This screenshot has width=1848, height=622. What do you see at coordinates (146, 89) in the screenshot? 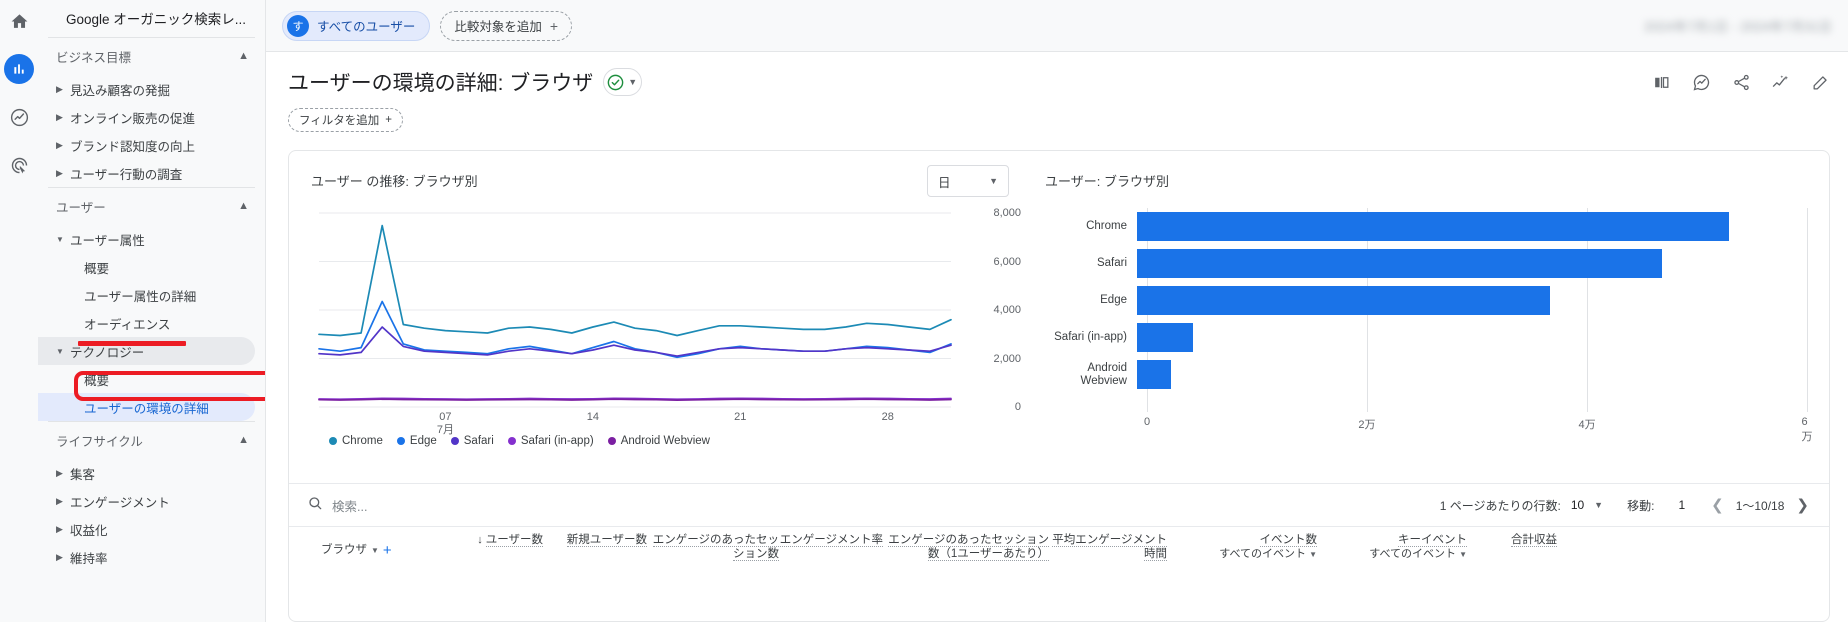
I see `sidebar-item-lead-gen: ▶ 見込み顧客の発掘` at bounding box center [146, 89].